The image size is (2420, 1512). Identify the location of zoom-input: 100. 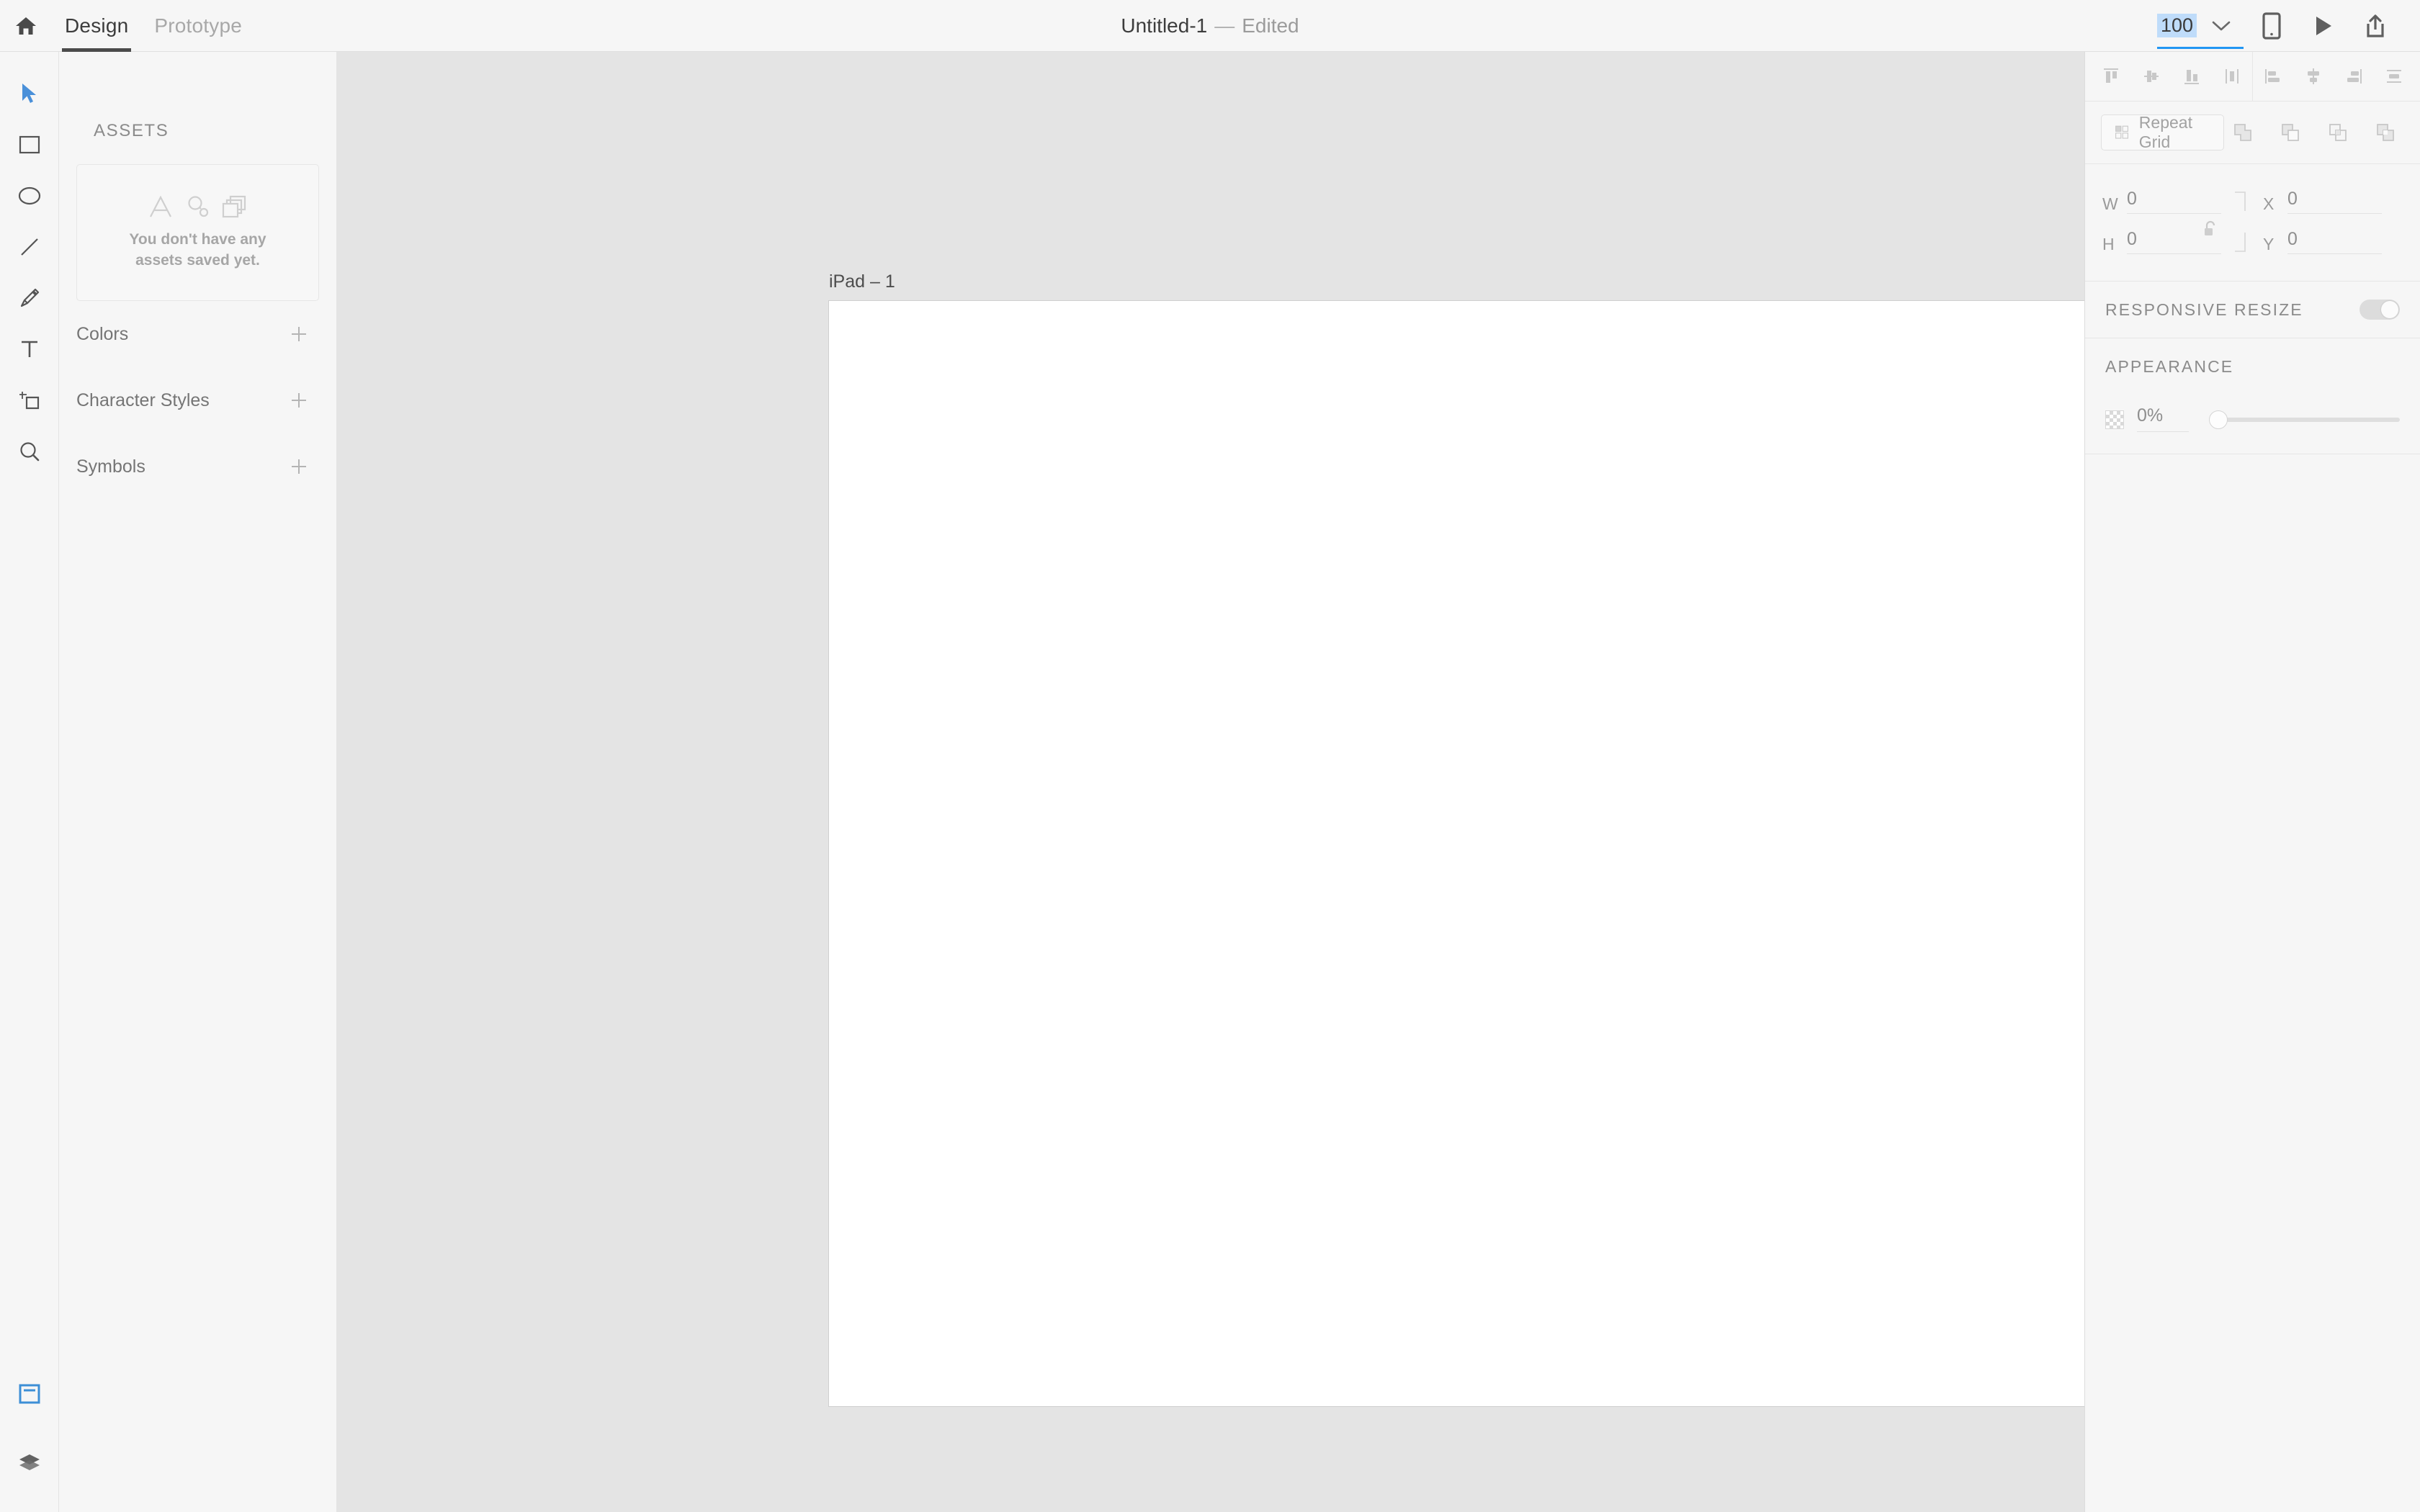
(2176, 25).